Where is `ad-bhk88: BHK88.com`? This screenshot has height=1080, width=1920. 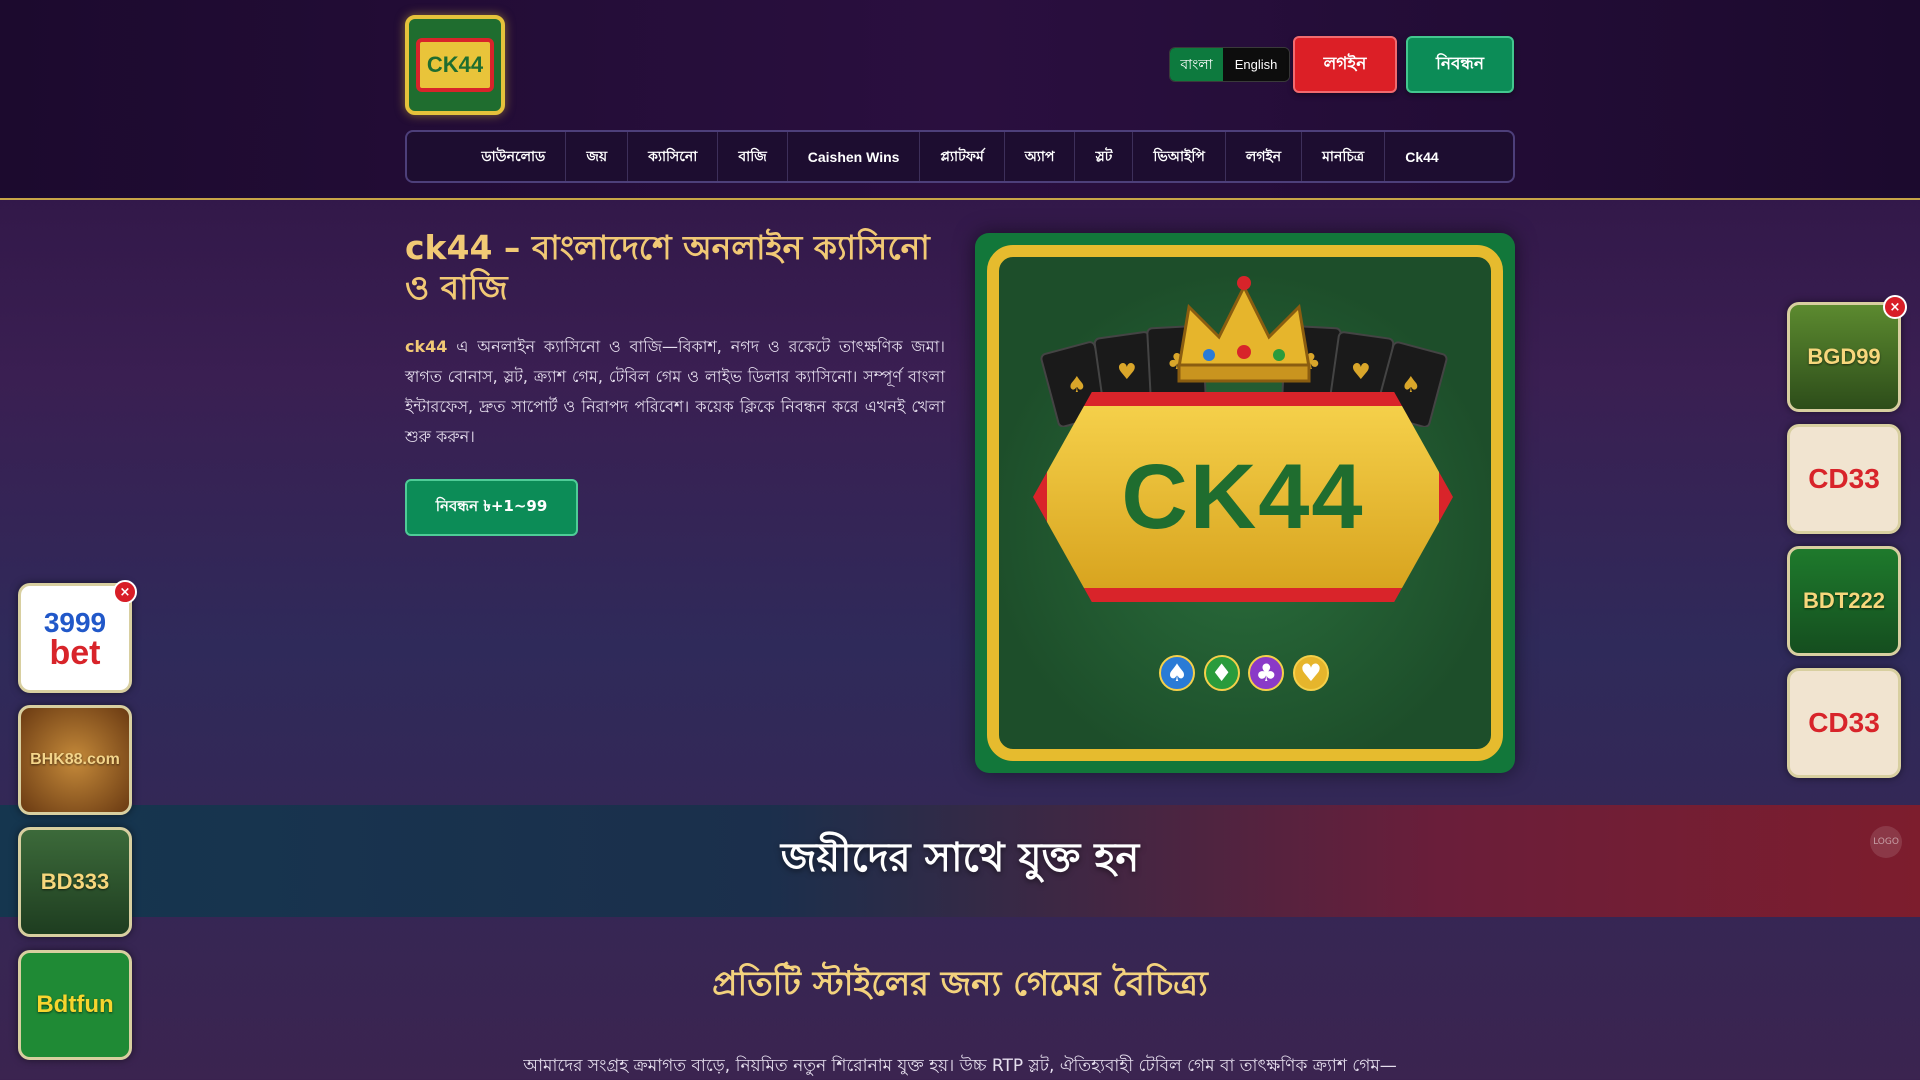
ad-bhk88: BHK88.com is located at coordinates (75, 760).